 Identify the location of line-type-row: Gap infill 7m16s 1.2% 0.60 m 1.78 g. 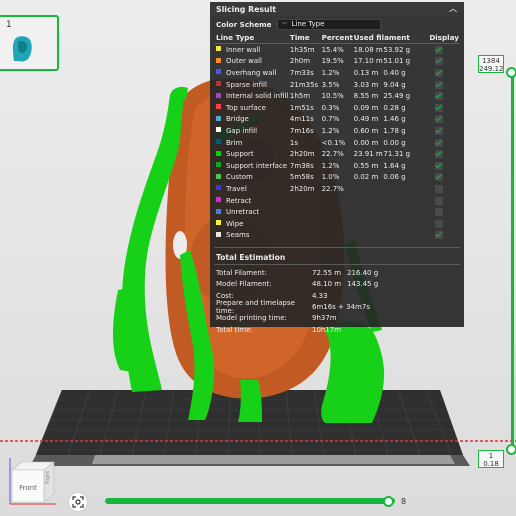
(338, 131).